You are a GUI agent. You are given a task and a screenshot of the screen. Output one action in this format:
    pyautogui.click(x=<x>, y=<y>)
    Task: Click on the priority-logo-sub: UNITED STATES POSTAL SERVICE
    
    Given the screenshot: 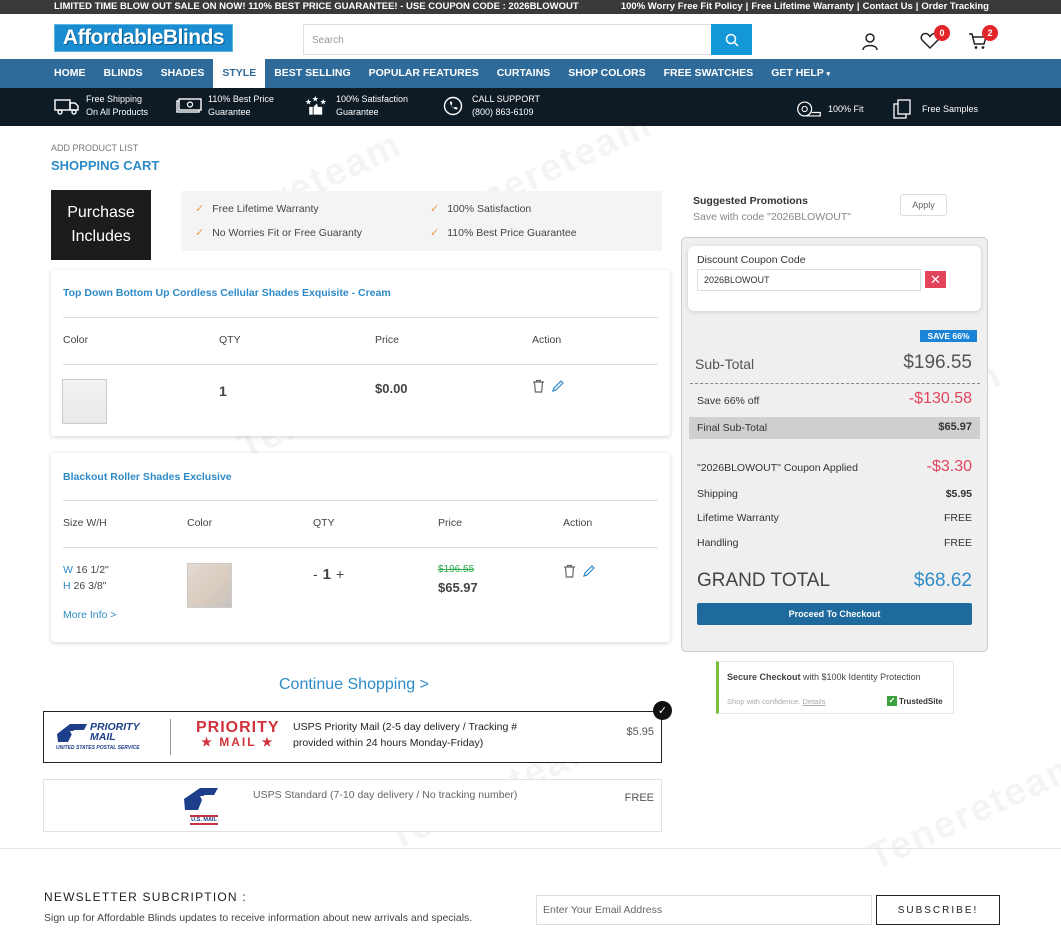 What is the action you would take?
    pyautogui.click(x=98, y=748)
    